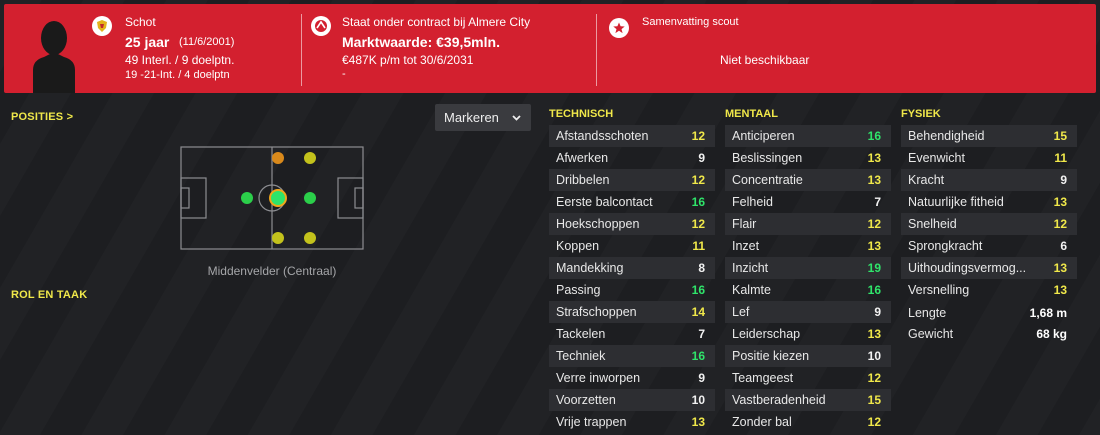 This screenshot has width=1100, height=435. I want to click on attribute-row: Mandekking 8, so click(632, 268).